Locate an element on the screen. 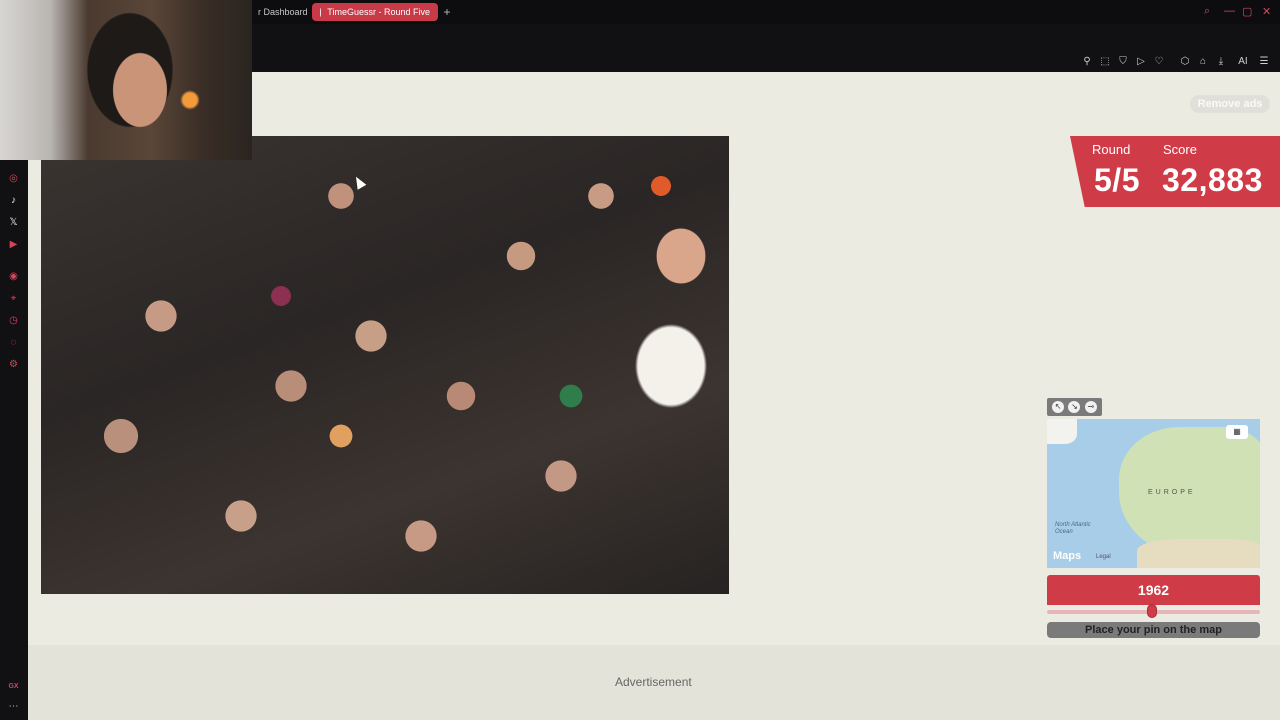 The height and width of the screenshot is (720, 1280). guess-map: EUROPE North Atlantic Ocean Maps Legal ▦ is located at coordinates (1153, 493).